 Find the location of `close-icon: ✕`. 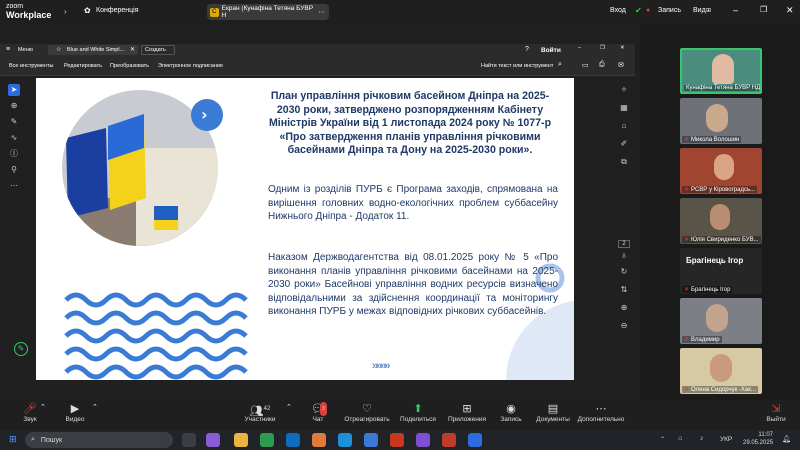

close-icon: ✕ is located at coordinates (790, 10).